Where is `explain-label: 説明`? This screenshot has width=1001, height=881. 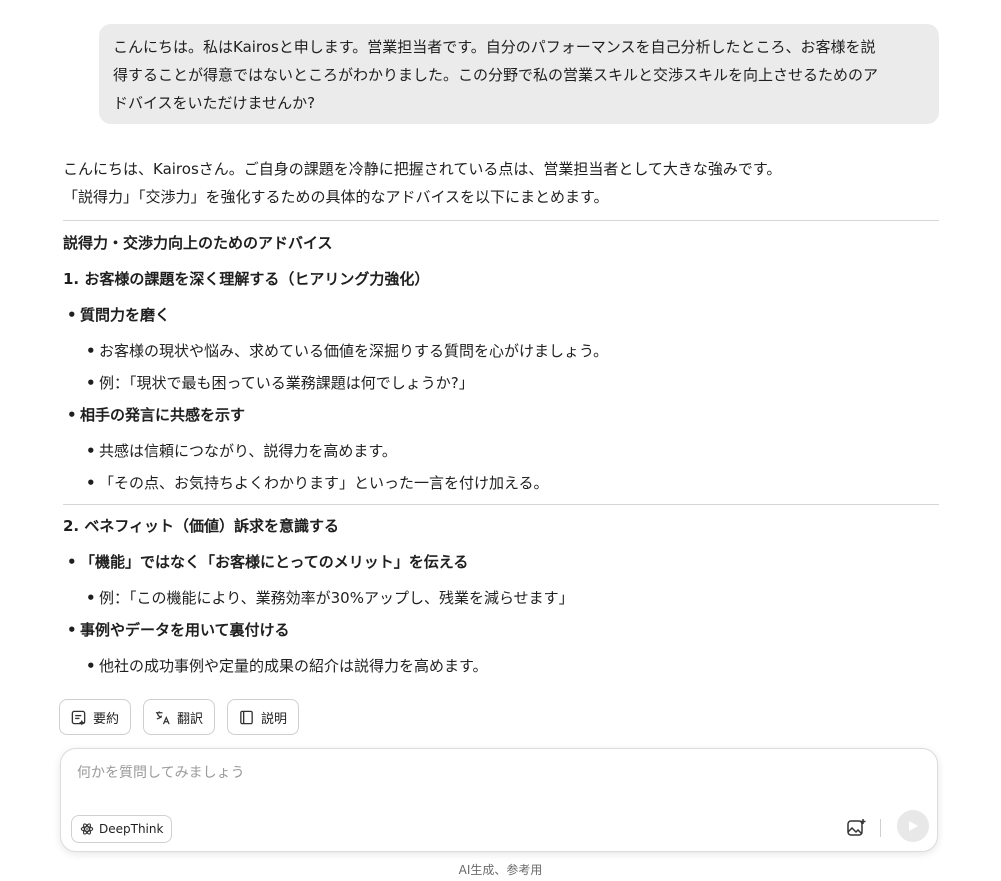 explain-label: 説明 is located at coordinates (274, 719).